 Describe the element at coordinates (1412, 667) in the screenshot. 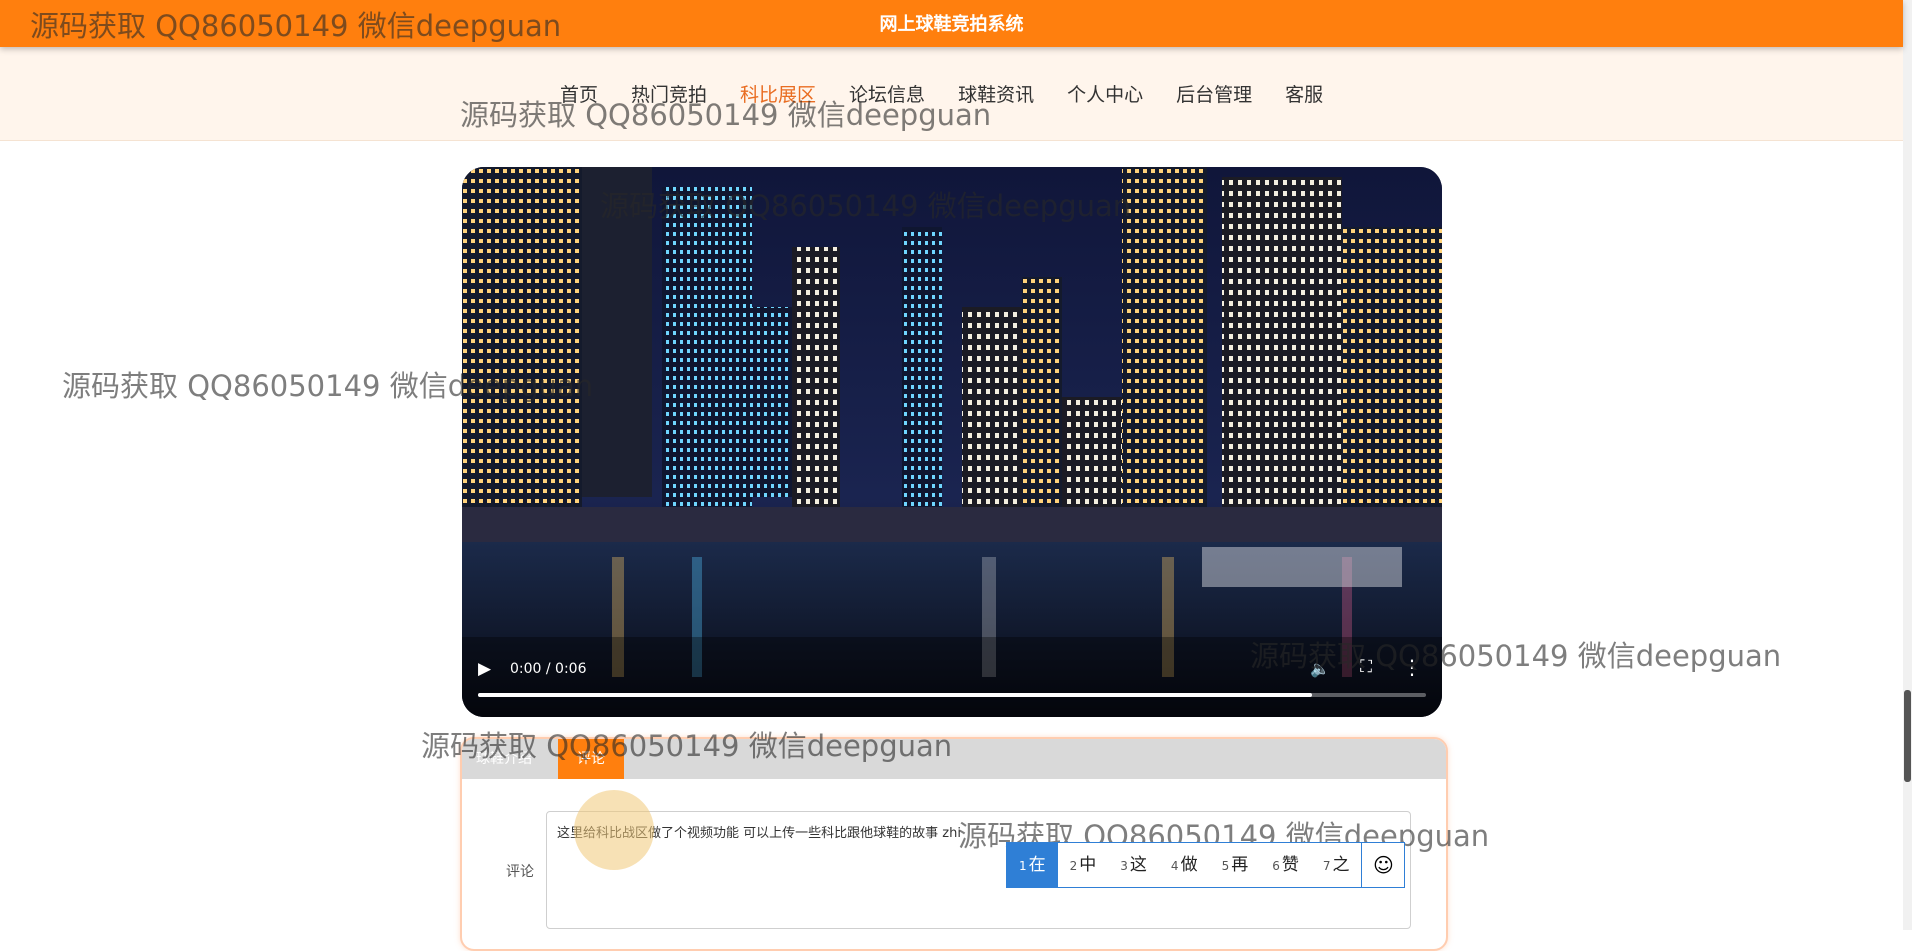

I see `more-icon: ⋮` at that location.